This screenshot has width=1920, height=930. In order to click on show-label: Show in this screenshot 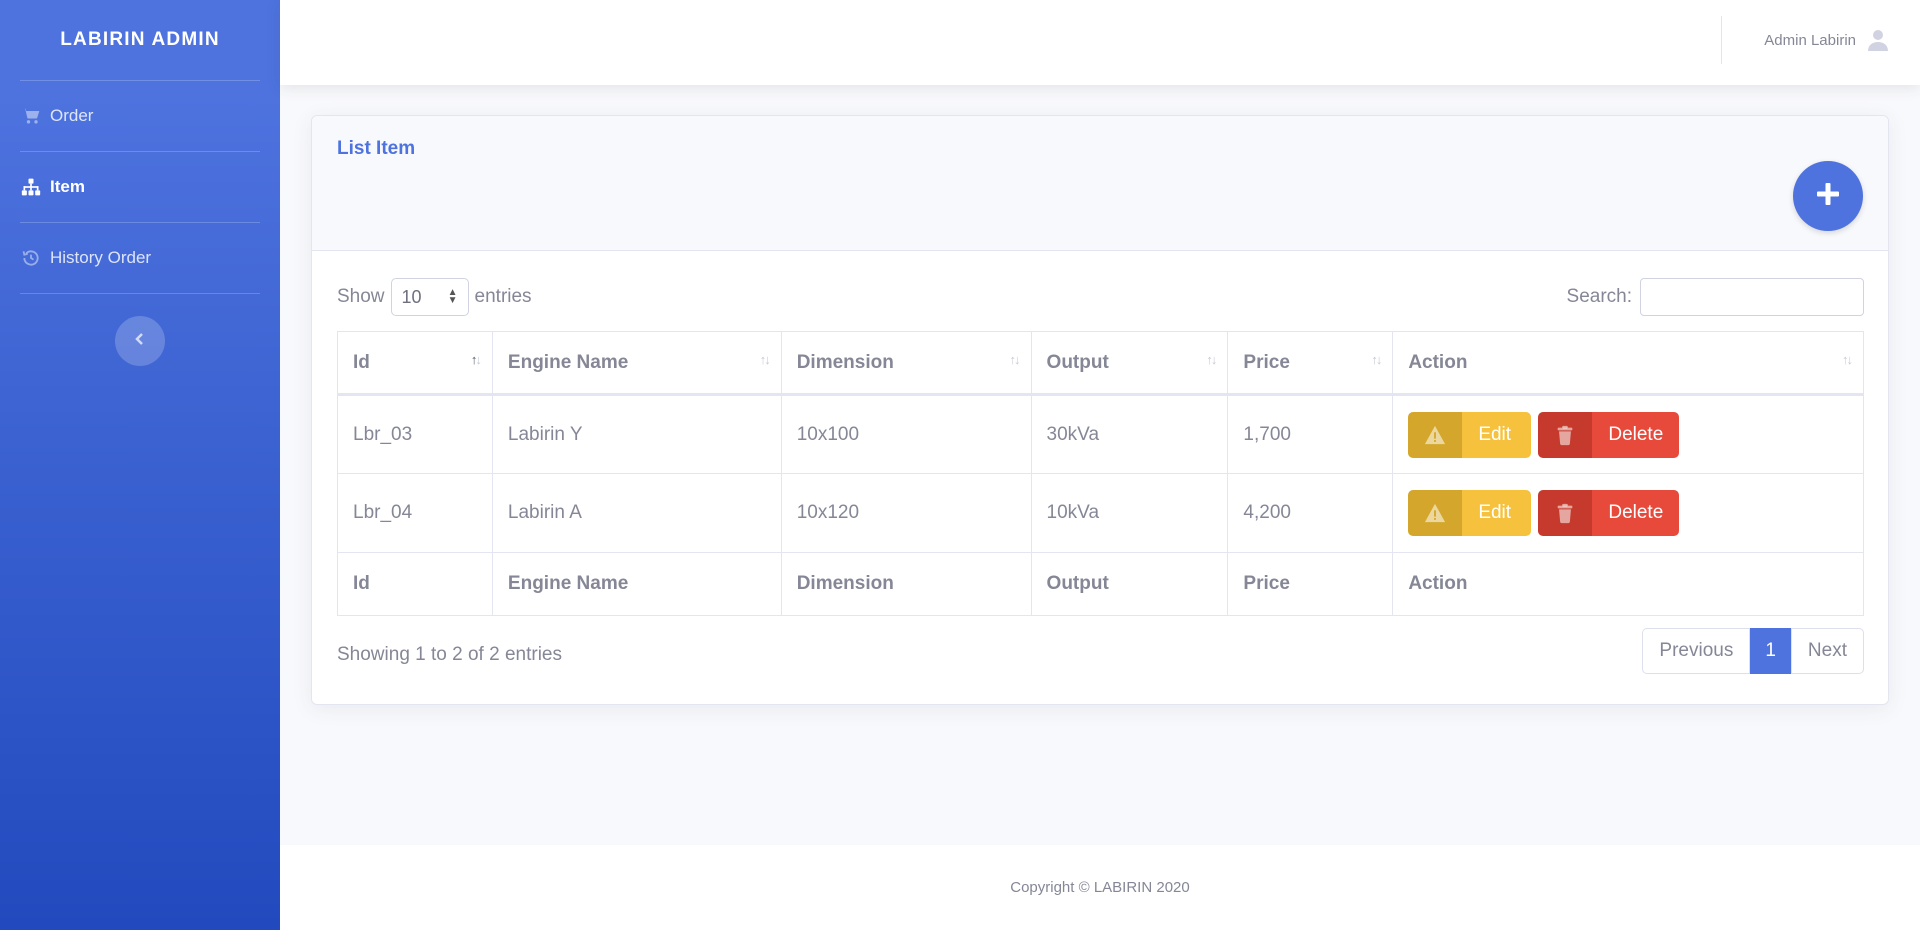, I will do `click(361, 296)`.